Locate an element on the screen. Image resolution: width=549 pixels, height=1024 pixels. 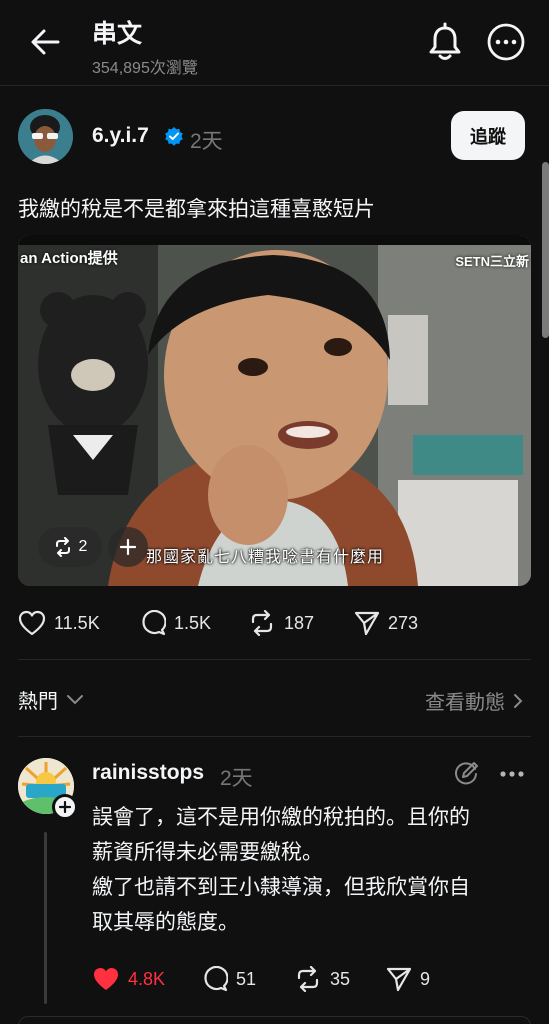
video-watermark-right: SETN三立新 is located at coordinates (492, 261).